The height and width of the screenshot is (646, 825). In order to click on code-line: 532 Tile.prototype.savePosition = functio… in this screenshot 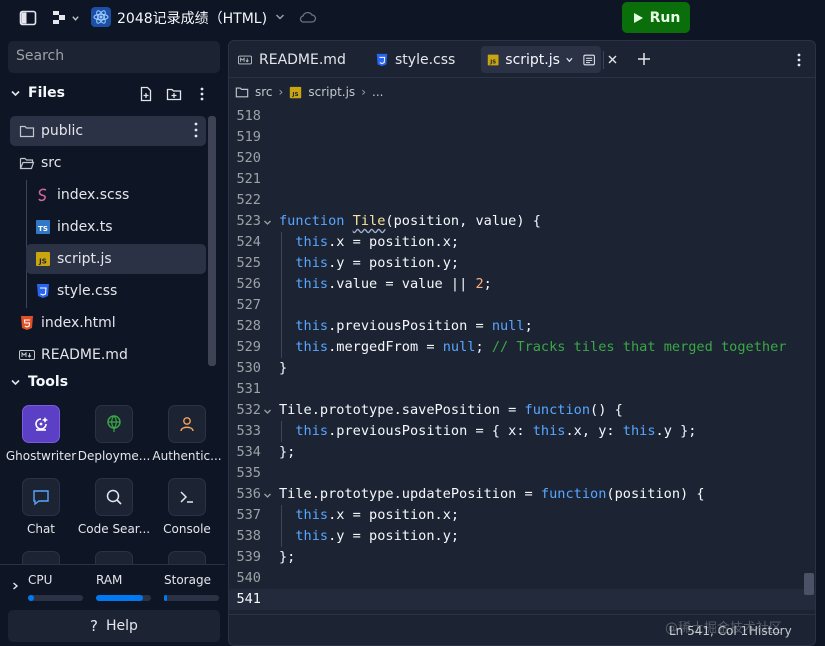, I will do `click(522, 410)`.